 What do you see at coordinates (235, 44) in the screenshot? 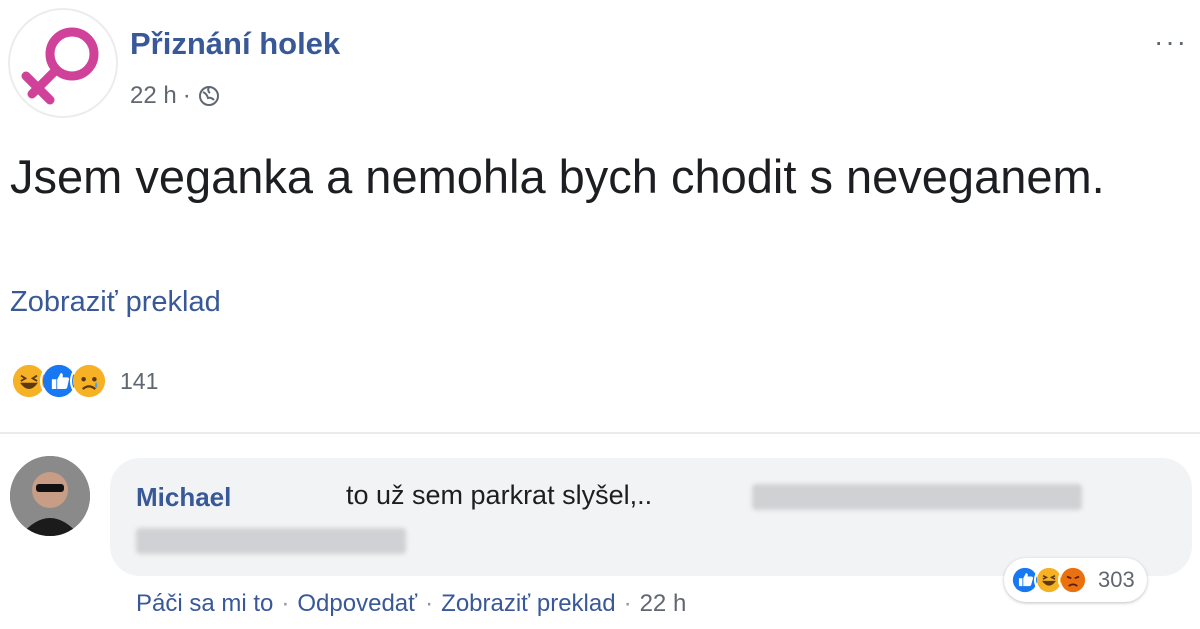
I see `page-name-link: Přiznání holek` at bounding box center [235, 44].